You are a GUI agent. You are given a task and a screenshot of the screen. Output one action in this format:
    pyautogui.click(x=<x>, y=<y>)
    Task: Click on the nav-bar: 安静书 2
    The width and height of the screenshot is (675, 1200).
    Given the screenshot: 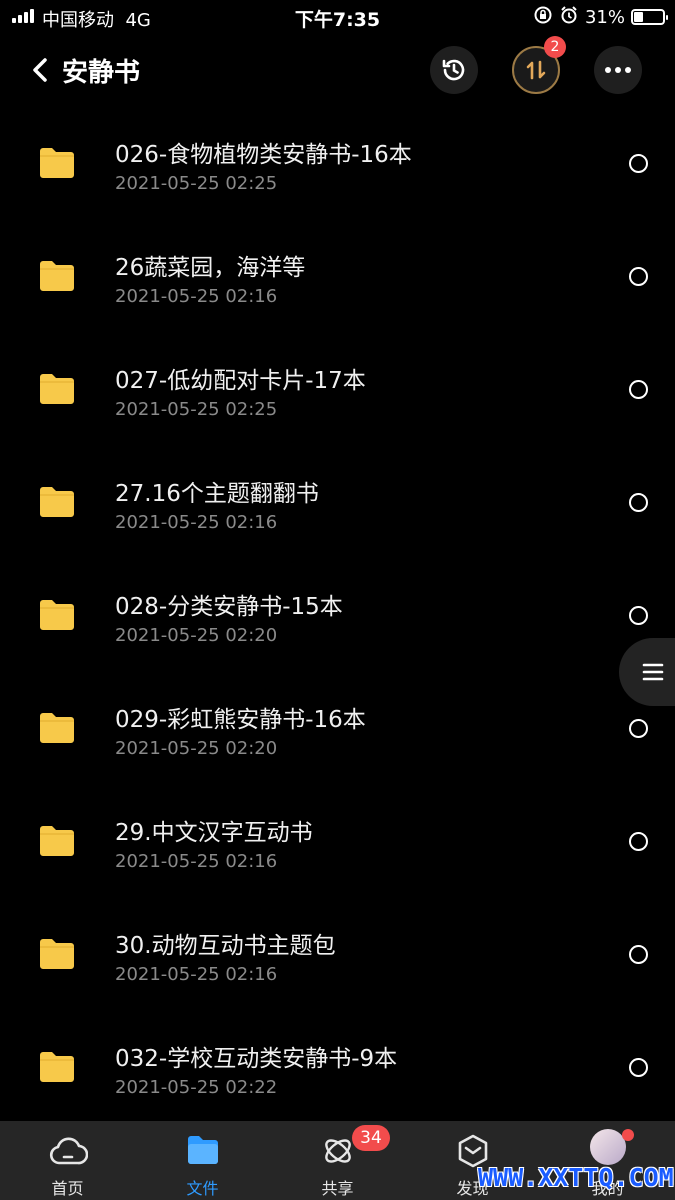 What is the action you would take?
    pyautogui.click(x=337, y=68)
    